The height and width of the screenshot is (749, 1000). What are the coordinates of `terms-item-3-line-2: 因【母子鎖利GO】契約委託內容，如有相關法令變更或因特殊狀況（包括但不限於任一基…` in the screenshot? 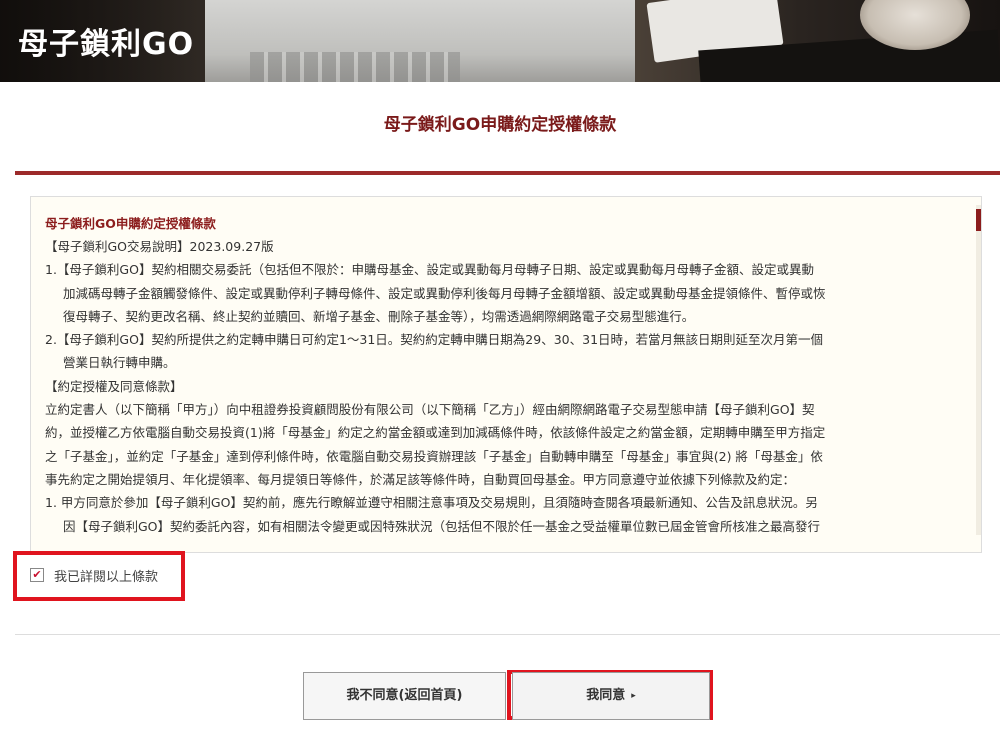 It's located at (442, 526).